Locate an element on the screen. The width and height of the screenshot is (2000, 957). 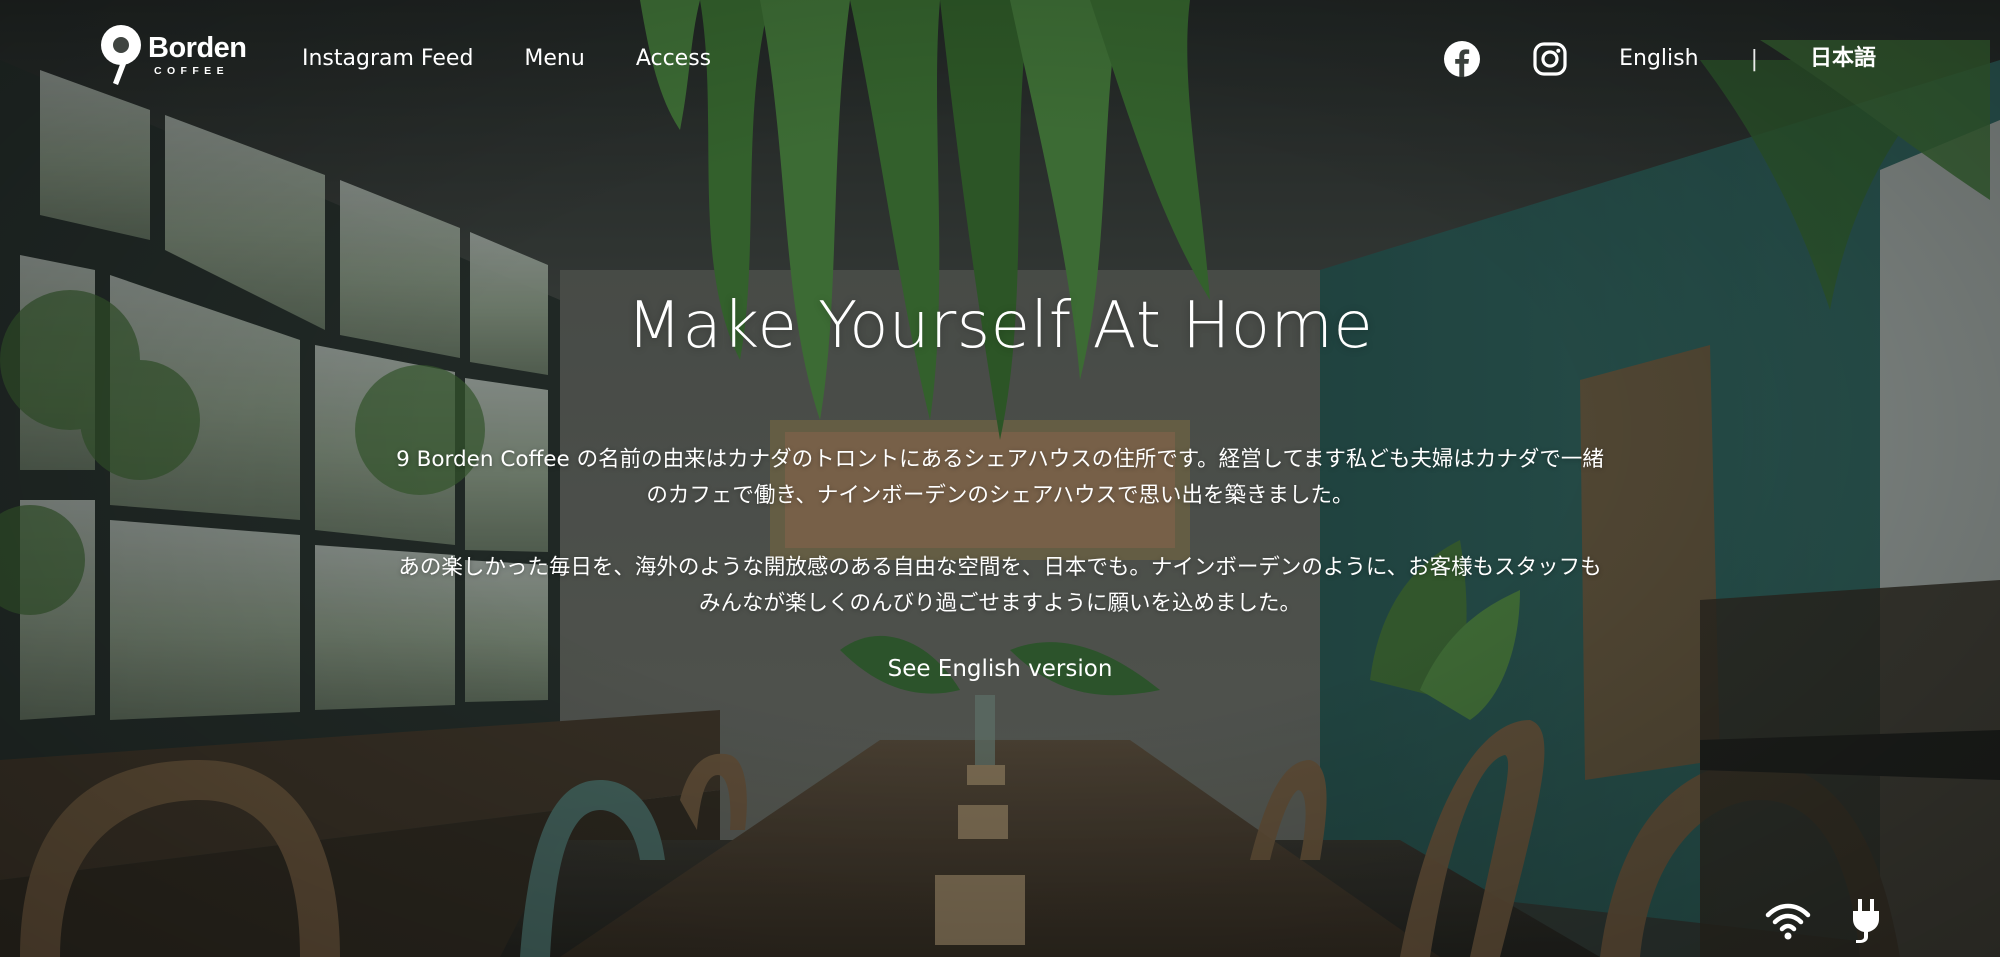
logo-text: Borden COFFEE is located at coordinates (197, 54).